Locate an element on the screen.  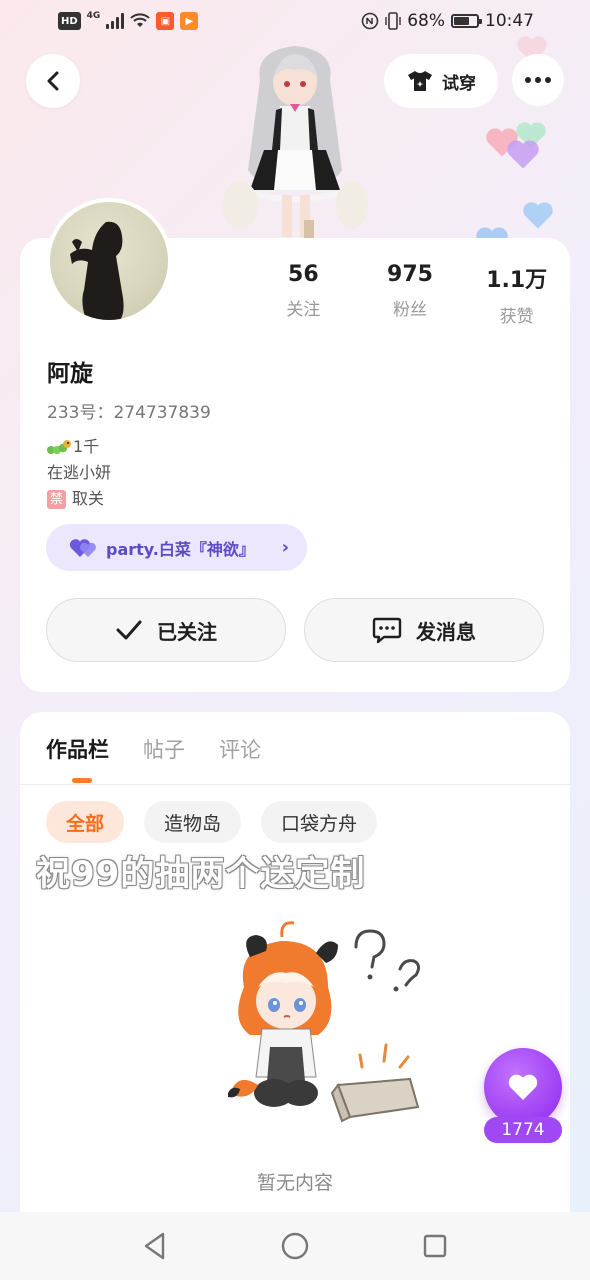
stat-following: 56 关注 is located at coordinates (303, 294).